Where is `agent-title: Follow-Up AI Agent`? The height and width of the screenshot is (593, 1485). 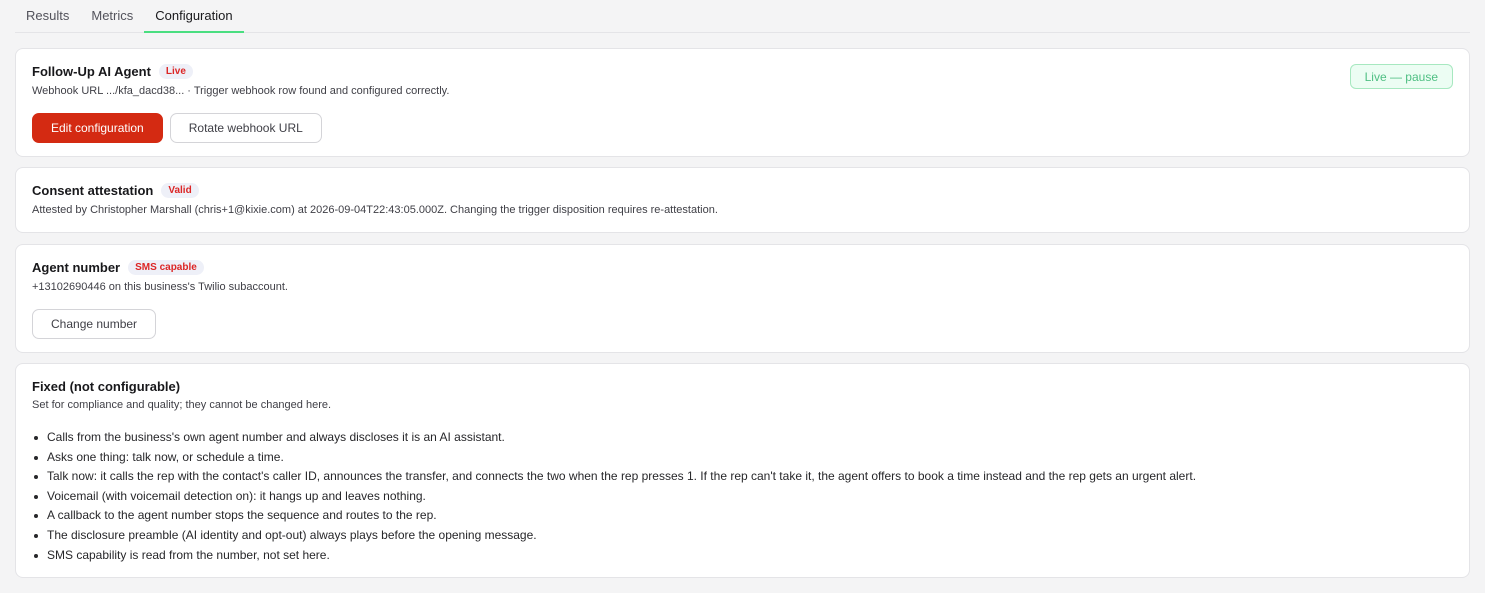 agent-title: Follow-Up AI Agent is located at coordinates (91, 71).